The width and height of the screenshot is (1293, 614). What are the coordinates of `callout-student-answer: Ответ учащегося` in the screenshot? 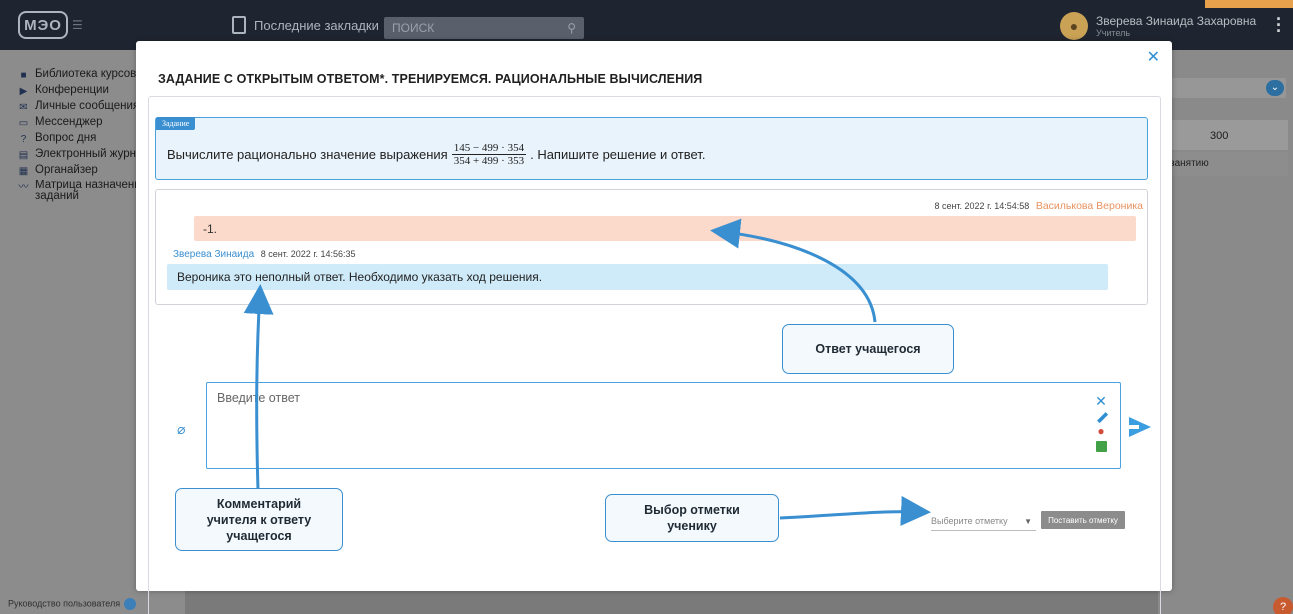 It's located at (868, 349).